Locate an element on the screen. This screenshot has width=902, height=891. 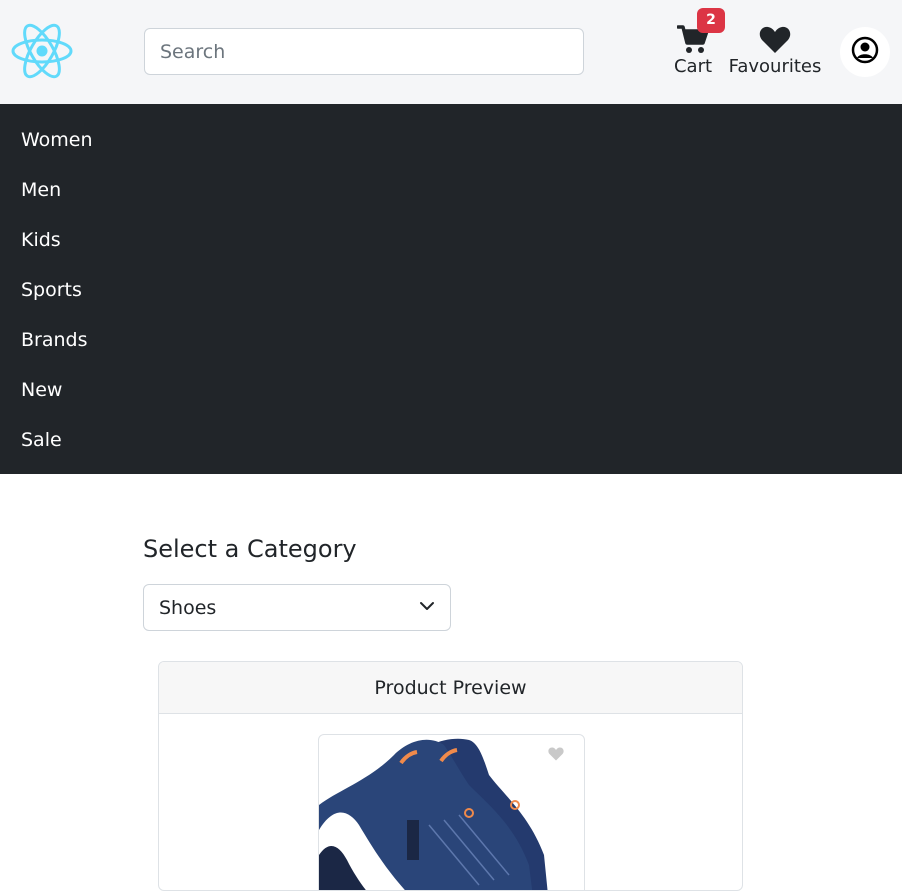
cart-count-badge: 2 is located at coordinates (711, 20).